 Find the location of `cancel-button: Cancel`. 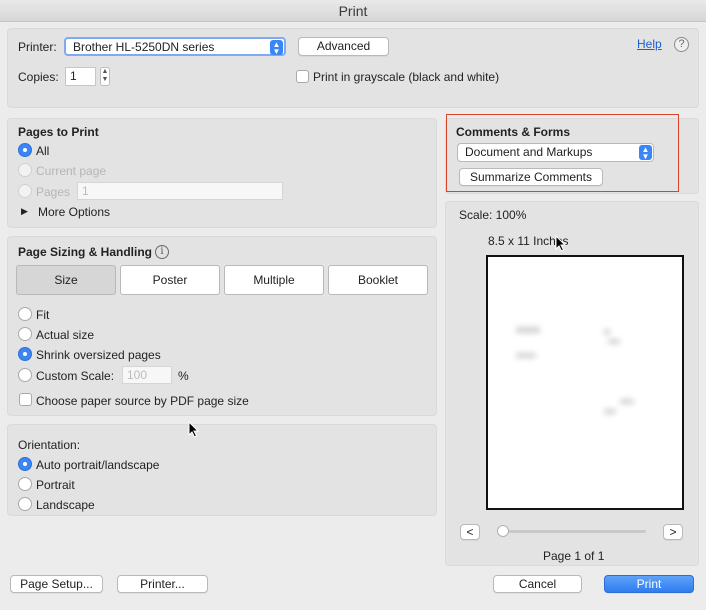

cancel-button: Cancel is located at coordinates (537, 584).